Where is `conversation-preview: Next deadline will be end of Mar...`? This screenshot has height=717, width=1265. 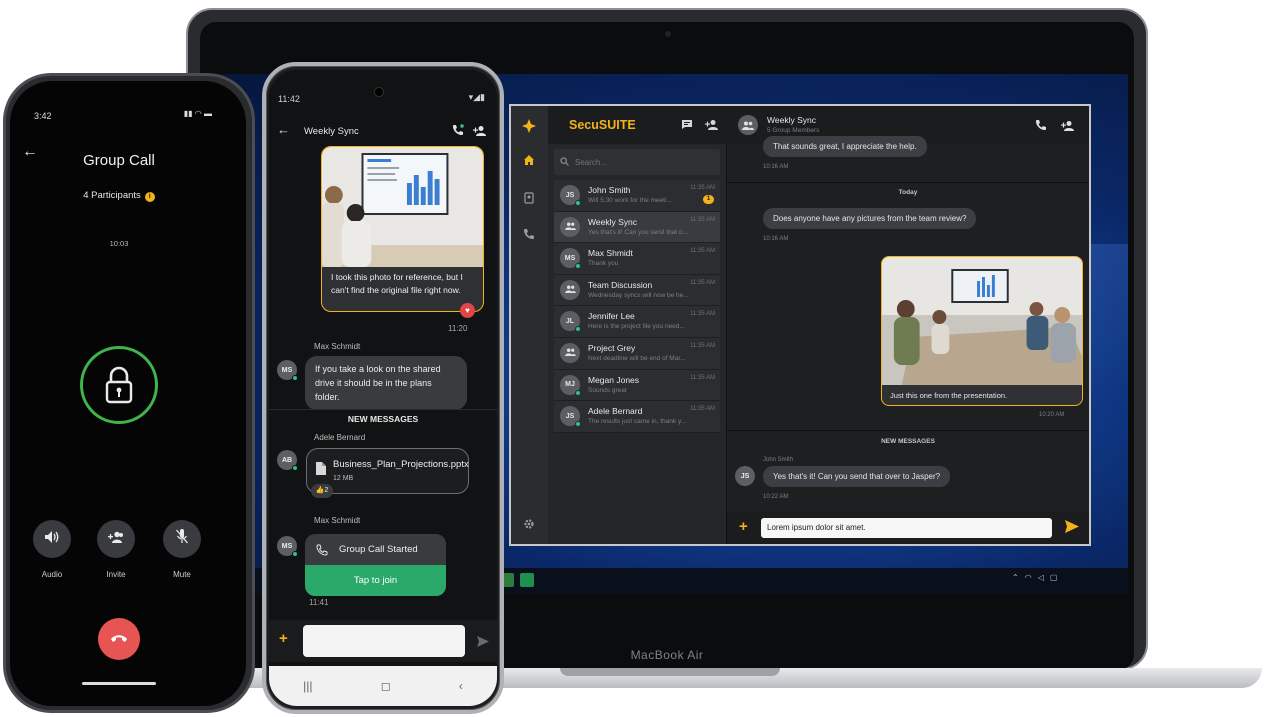
conversation-preview: Next deadline will be end of Mar... is located at coordinates (637, 358).